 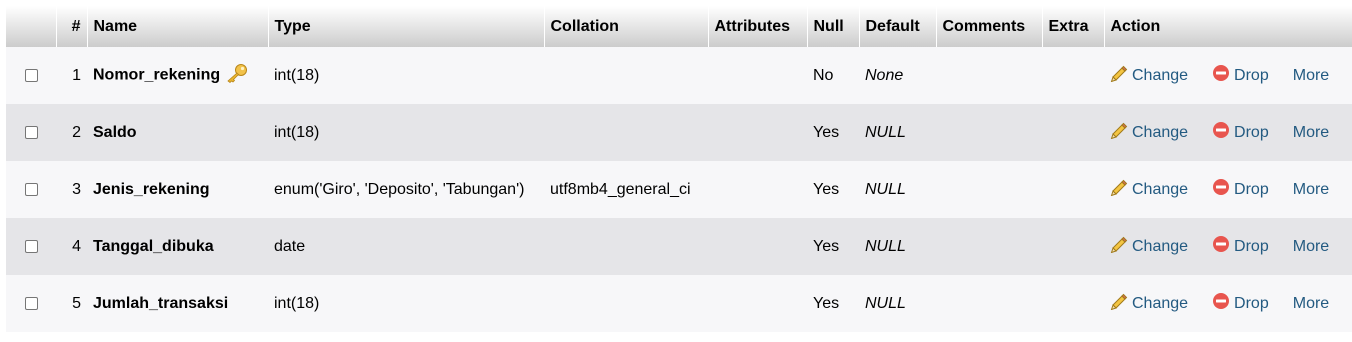 I want to click on column-default: None, so click(x=897, y=75).